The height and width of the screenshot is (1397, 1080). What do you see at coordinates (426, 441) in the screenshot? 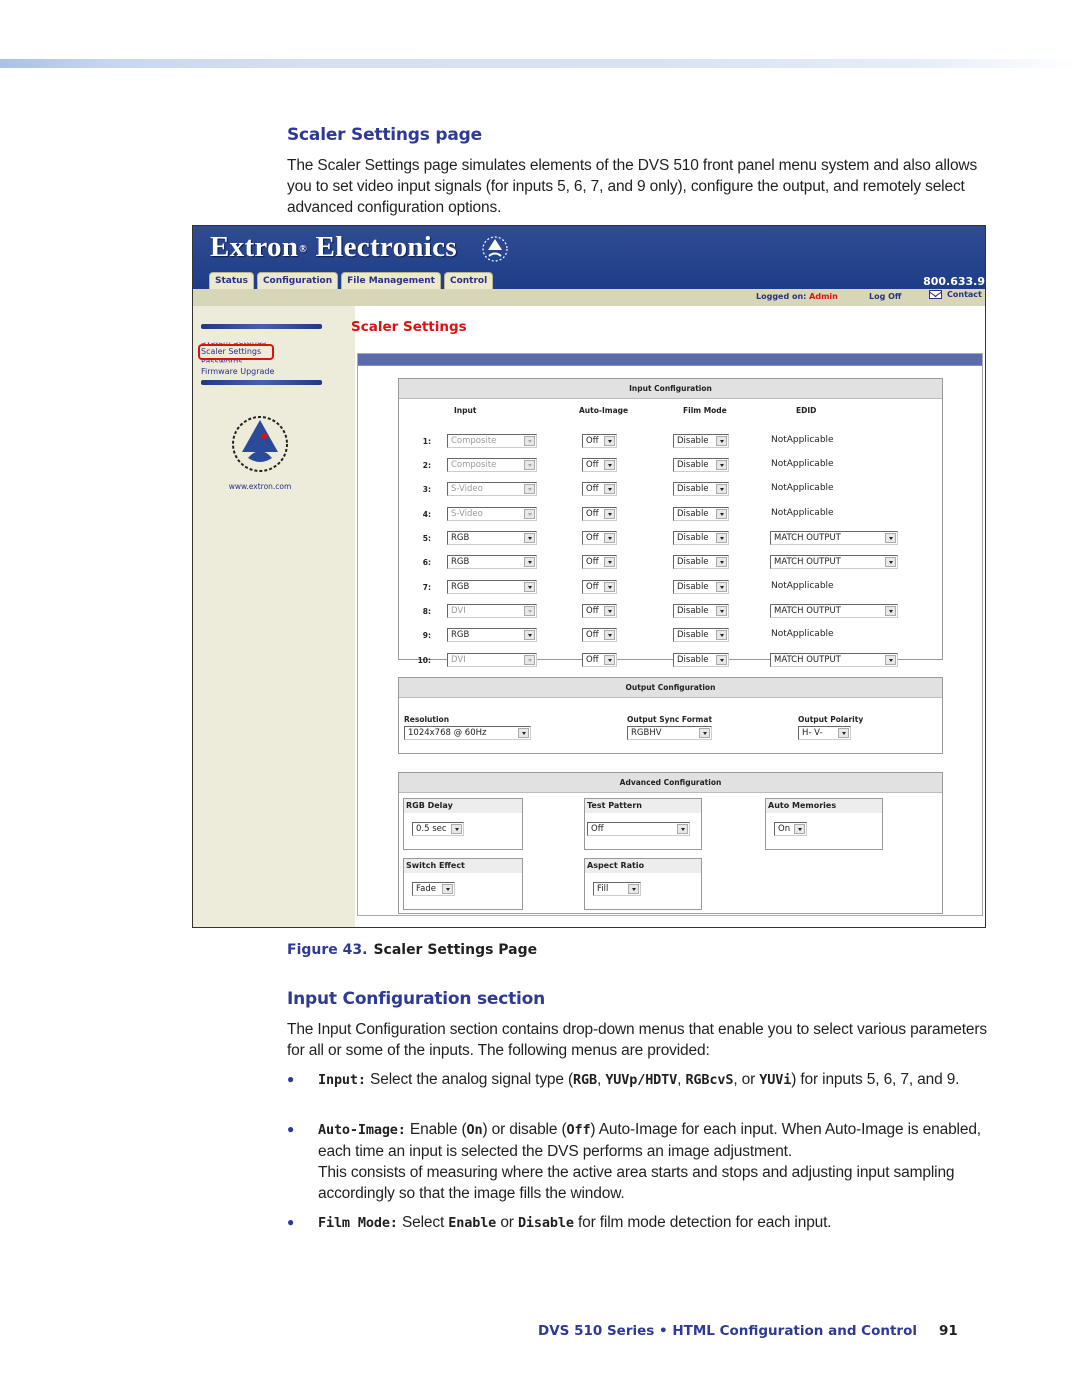
I see `row-number: 1:` at bounding box center [426, 441].